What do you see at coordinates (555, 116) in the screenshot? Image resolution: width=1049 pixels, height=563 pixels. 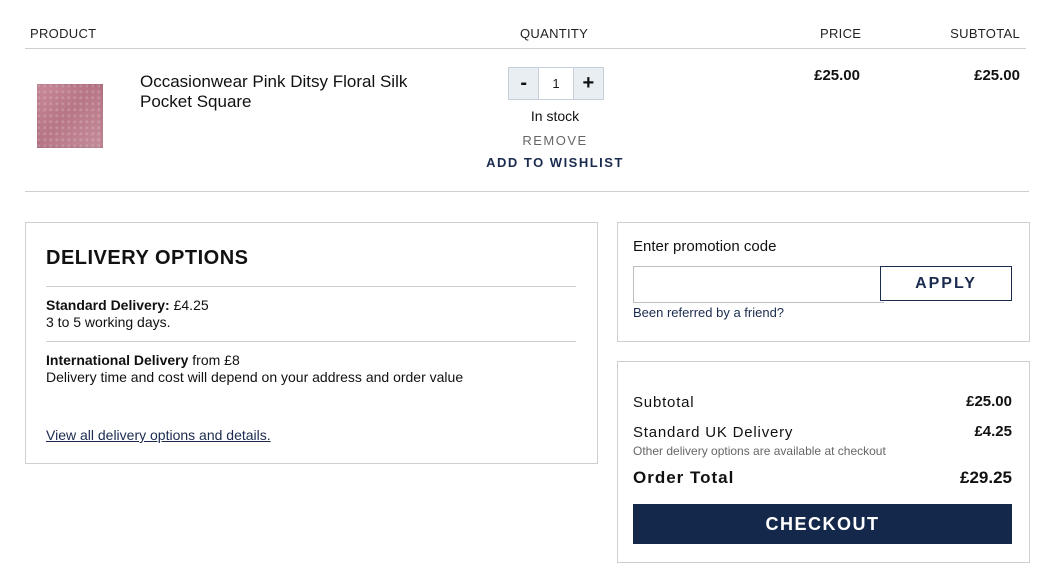 I see `stock-status: In stock` at bounding box center [555, 116].